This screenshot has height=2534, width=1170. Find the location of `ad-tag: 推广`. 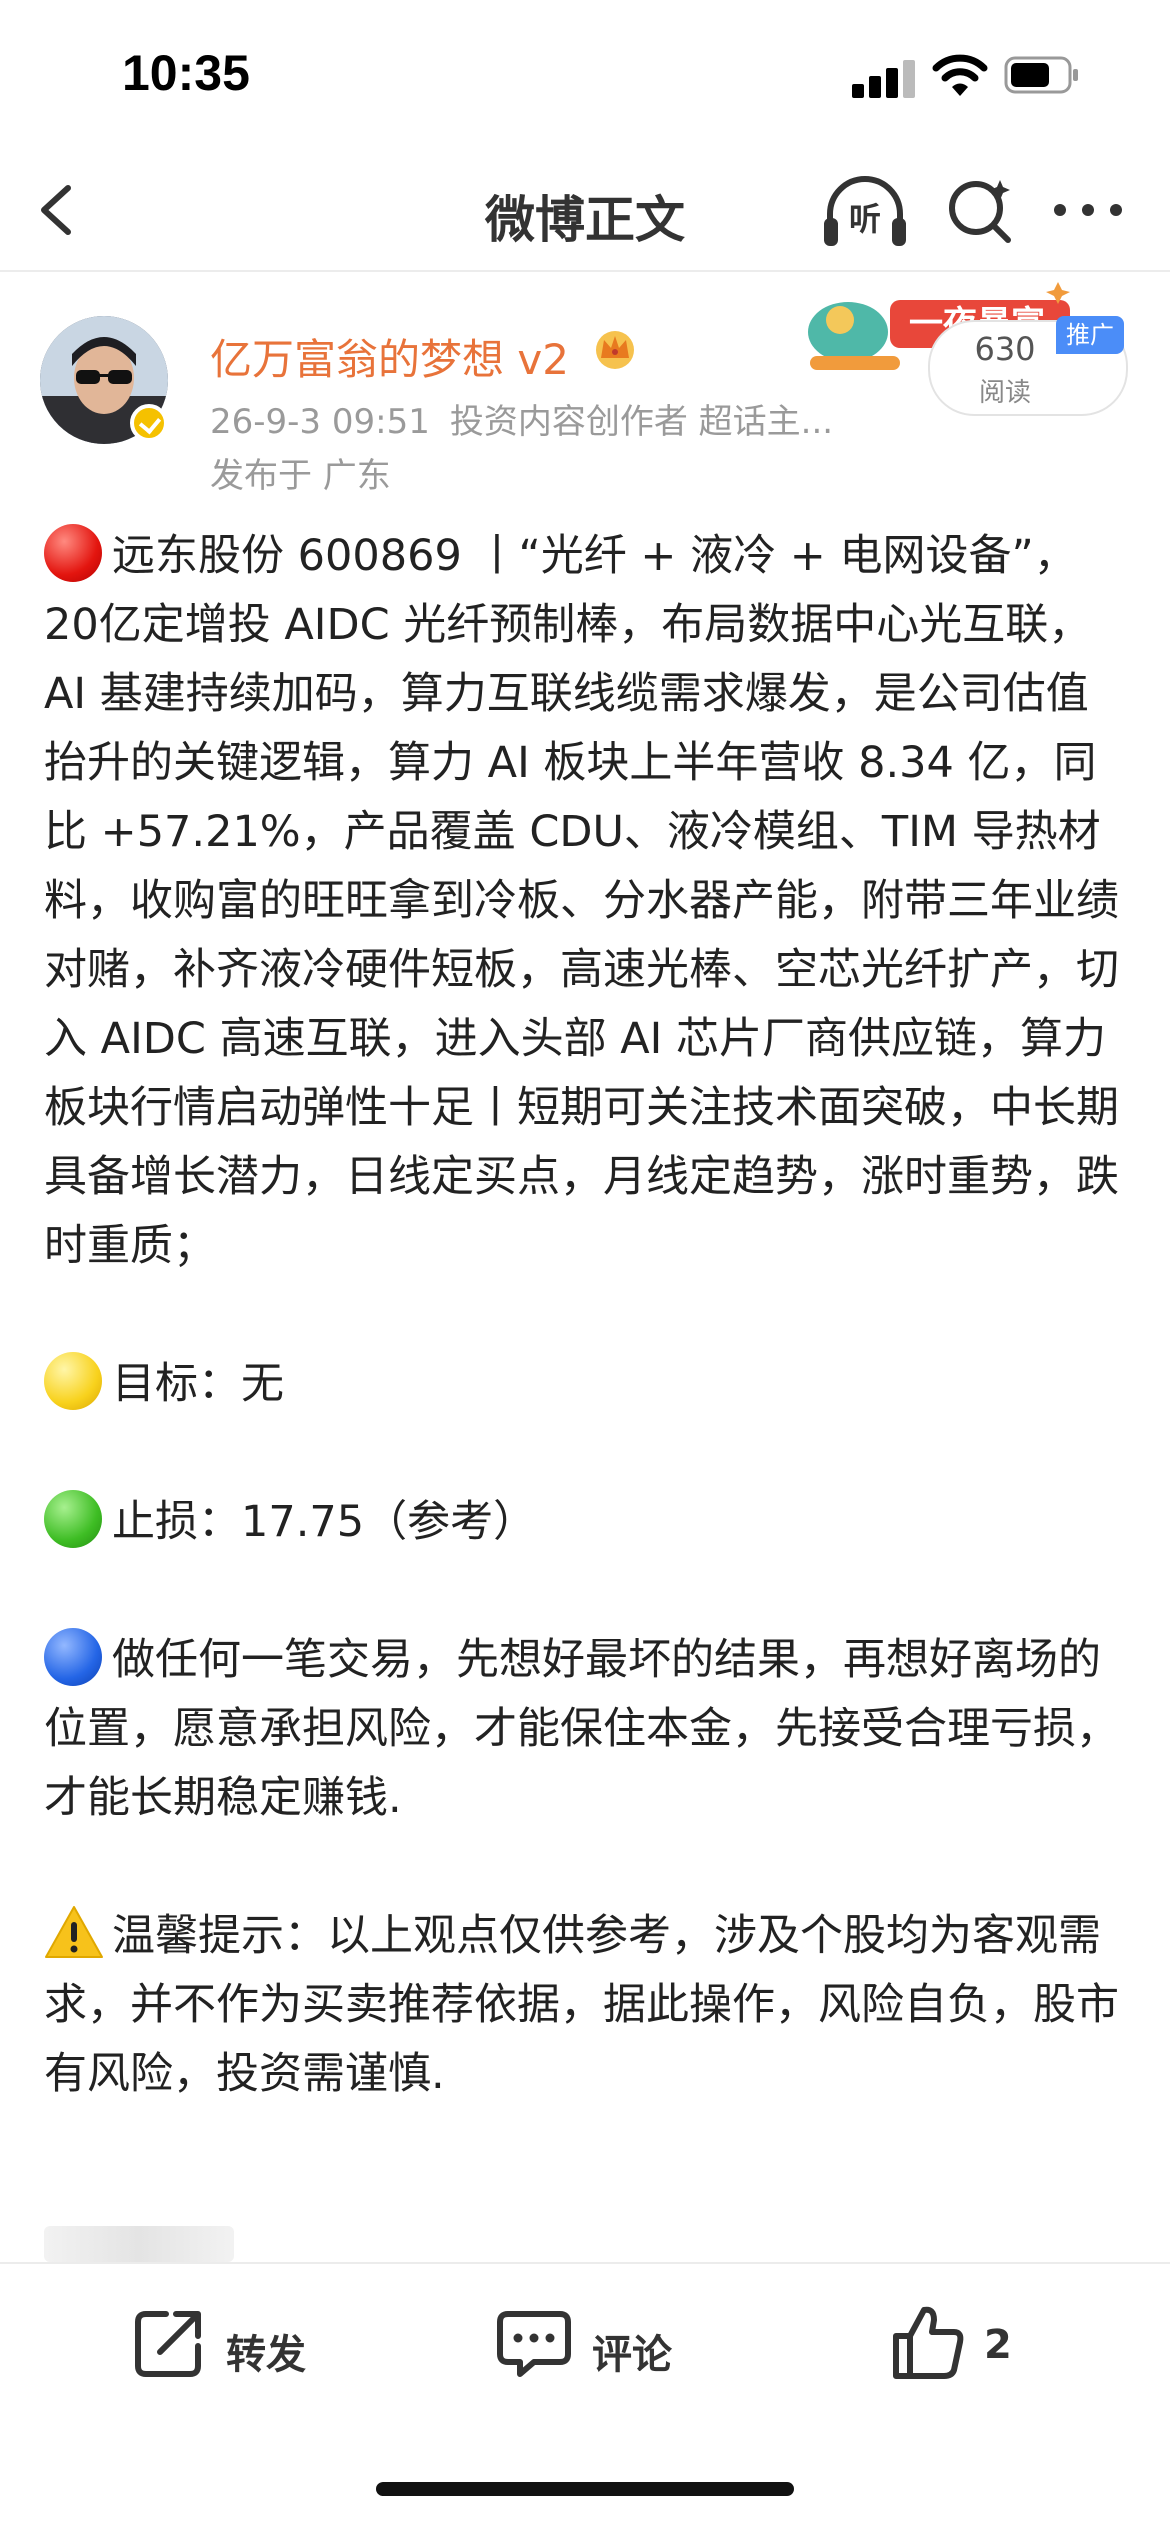

ad-tag: 推广 is located at coordinates (1090, 335).